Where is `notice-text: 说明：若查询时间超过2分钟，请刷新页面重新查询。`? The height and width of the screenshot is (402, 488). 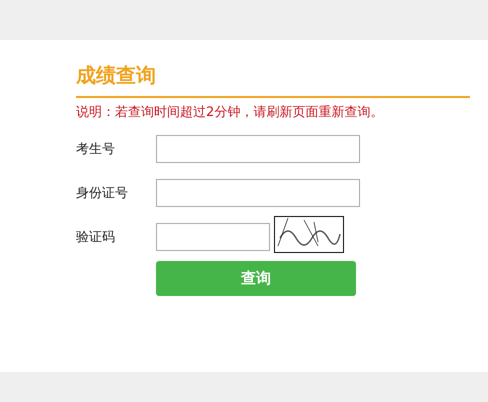 notice-text: 说明：若查询时间超过2分钟，请刷新页面重新查询。 is located at coordinates (230, 113).